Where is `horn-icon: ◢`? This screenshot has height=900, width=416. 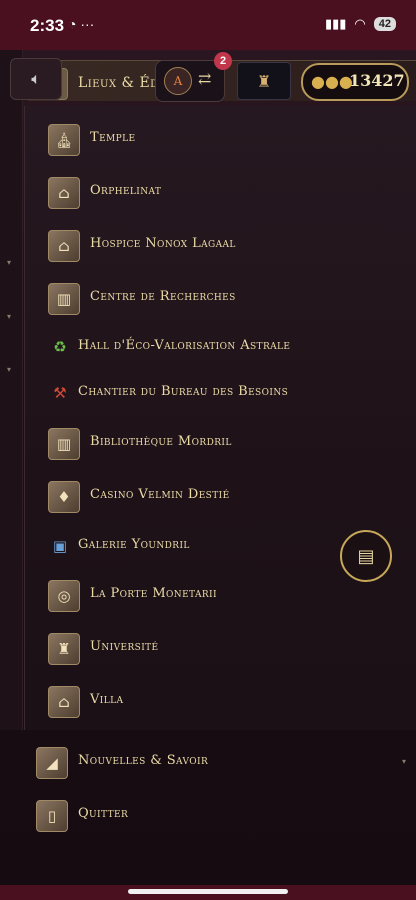
horn-icon: ◢ is located at coordinates (52, 763).